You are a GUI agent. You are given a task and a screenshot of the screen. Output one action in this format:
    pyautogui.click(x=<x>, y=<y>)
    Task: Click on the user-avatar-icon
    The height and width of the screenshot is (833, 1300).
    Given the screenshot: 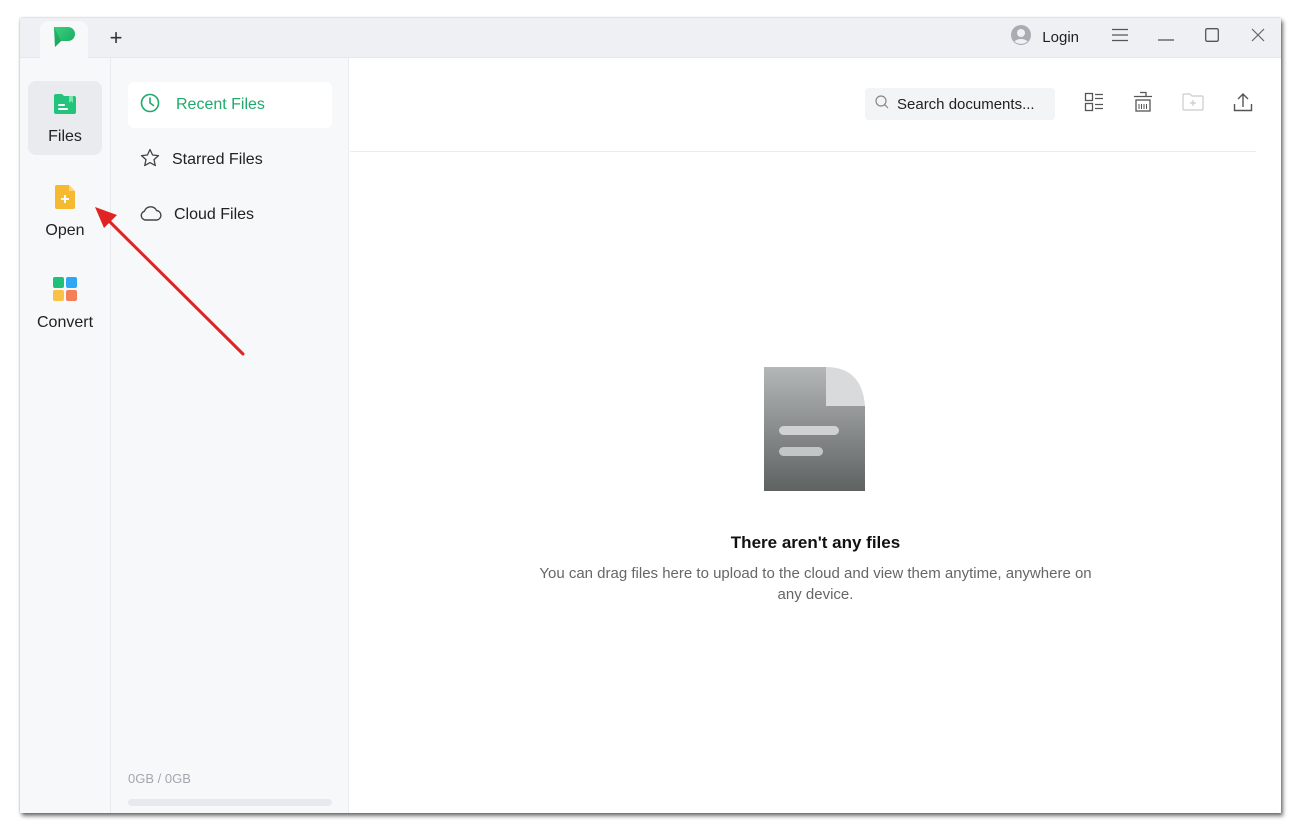 What is the action you would take?
    pyautogui.click(x=1021, y=37)
    